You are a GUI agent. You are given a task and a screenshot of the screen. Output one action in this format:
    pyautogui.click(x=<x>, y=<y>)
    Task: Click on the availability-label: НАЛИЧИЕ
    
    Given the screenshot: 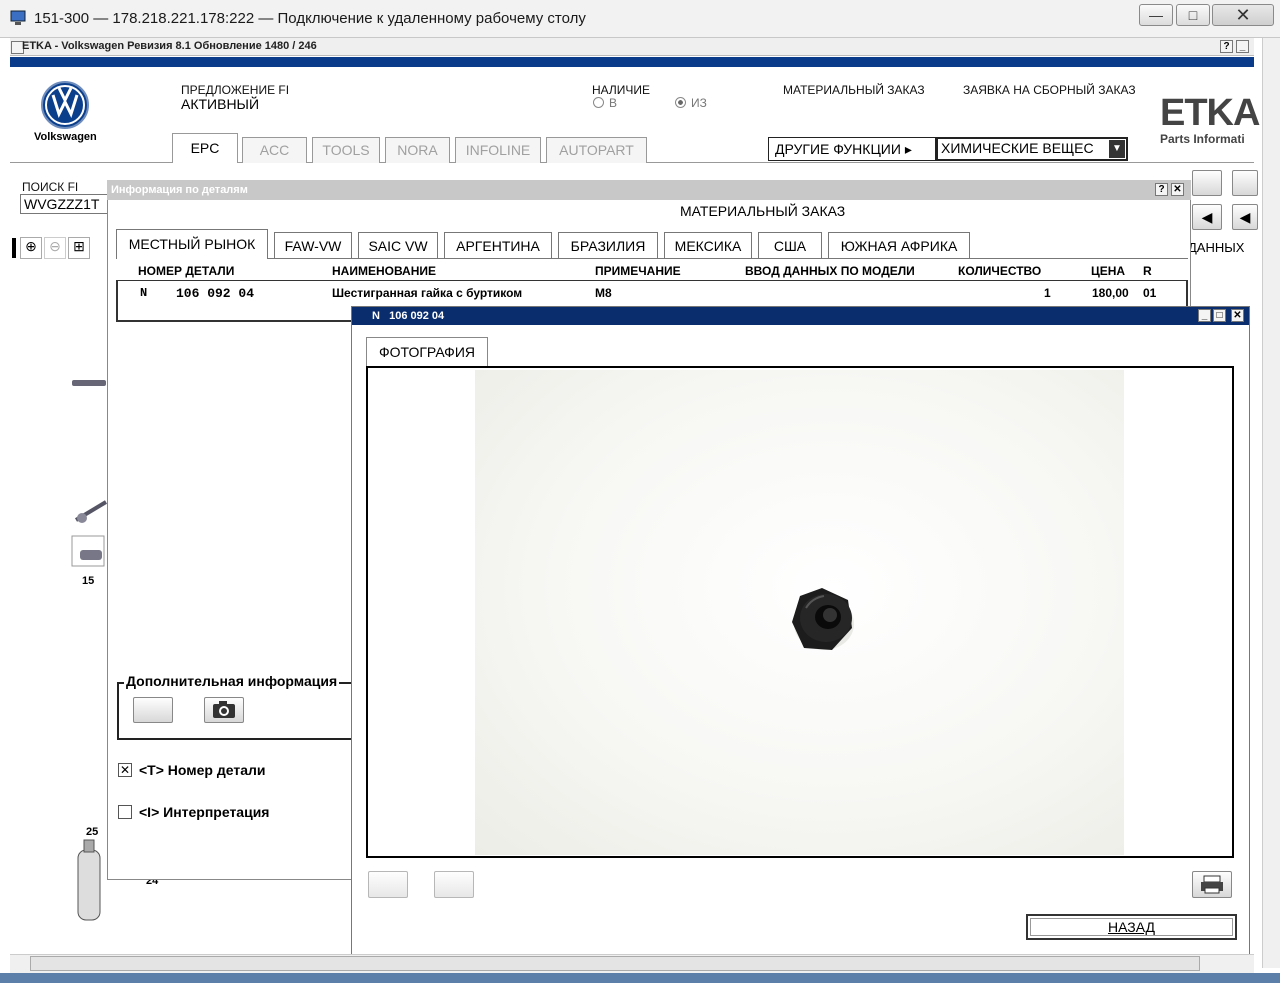 What is the action you would take?
    pyautogui.click(x=621, y=90)
    